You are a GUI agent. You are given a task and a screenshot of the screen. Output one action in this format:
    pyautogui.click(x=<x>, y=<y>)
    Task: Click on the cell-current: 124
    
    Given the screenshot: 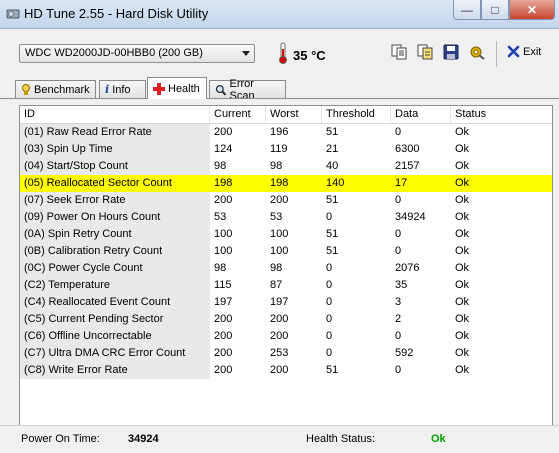 What is the action you would take?
    pyautogui.click(x=223, y=149)
    